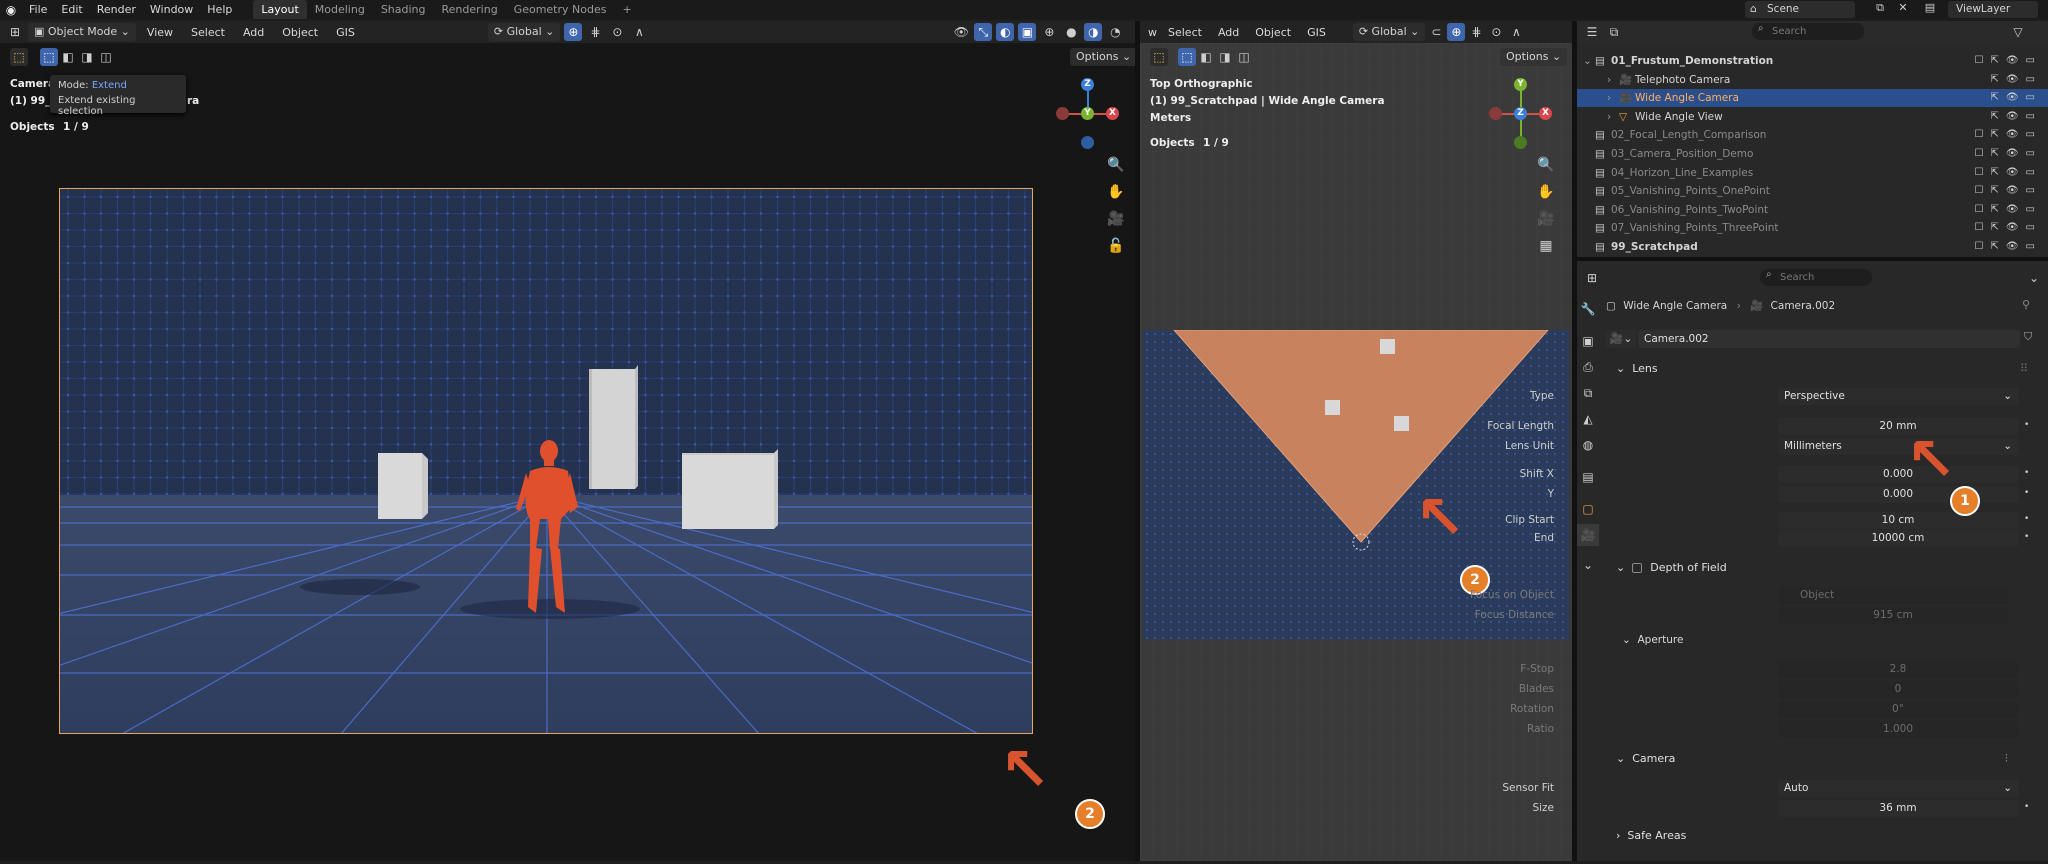  What do you see at coordinates (1546, 246) in the screenshot?
I see `grid-view-icon-right: ▦` at bounding box center [1546, 246].